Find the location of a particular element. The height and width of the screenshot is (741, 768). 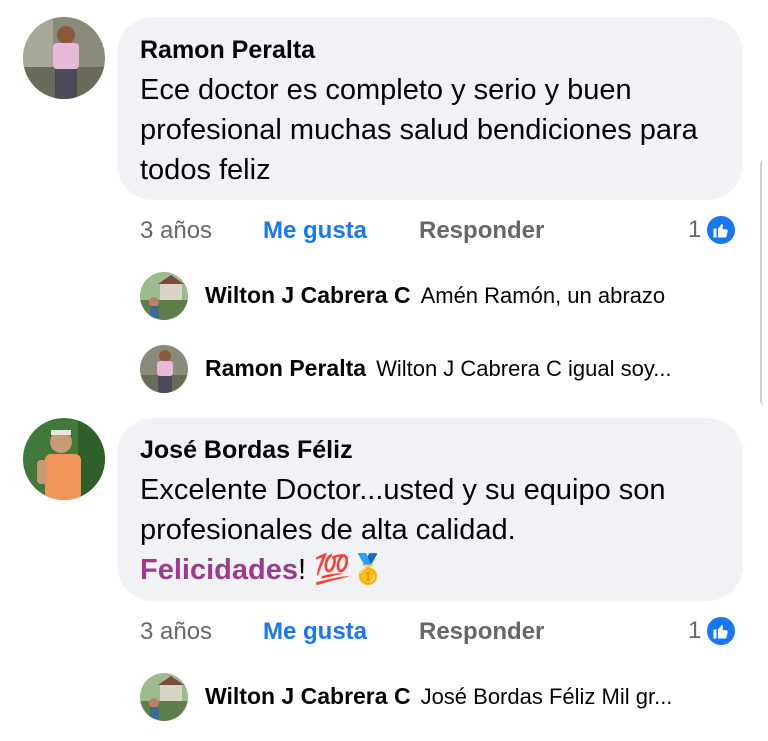

comment-text-suffix: ! 💯🥇 is located at coordinates (342, 570).